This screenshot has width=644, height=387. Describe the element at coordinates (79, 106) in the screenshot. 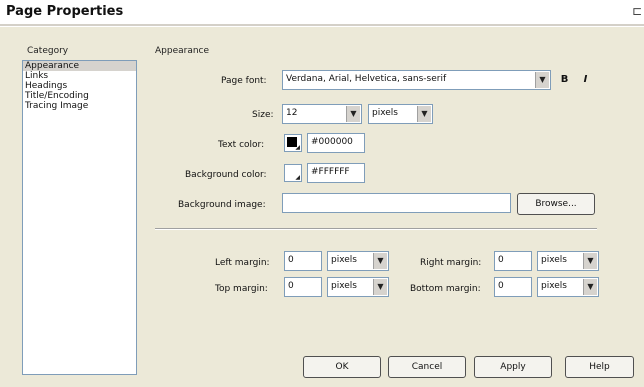

I see `category-item-tracing-image: Tracing Image` at that location.